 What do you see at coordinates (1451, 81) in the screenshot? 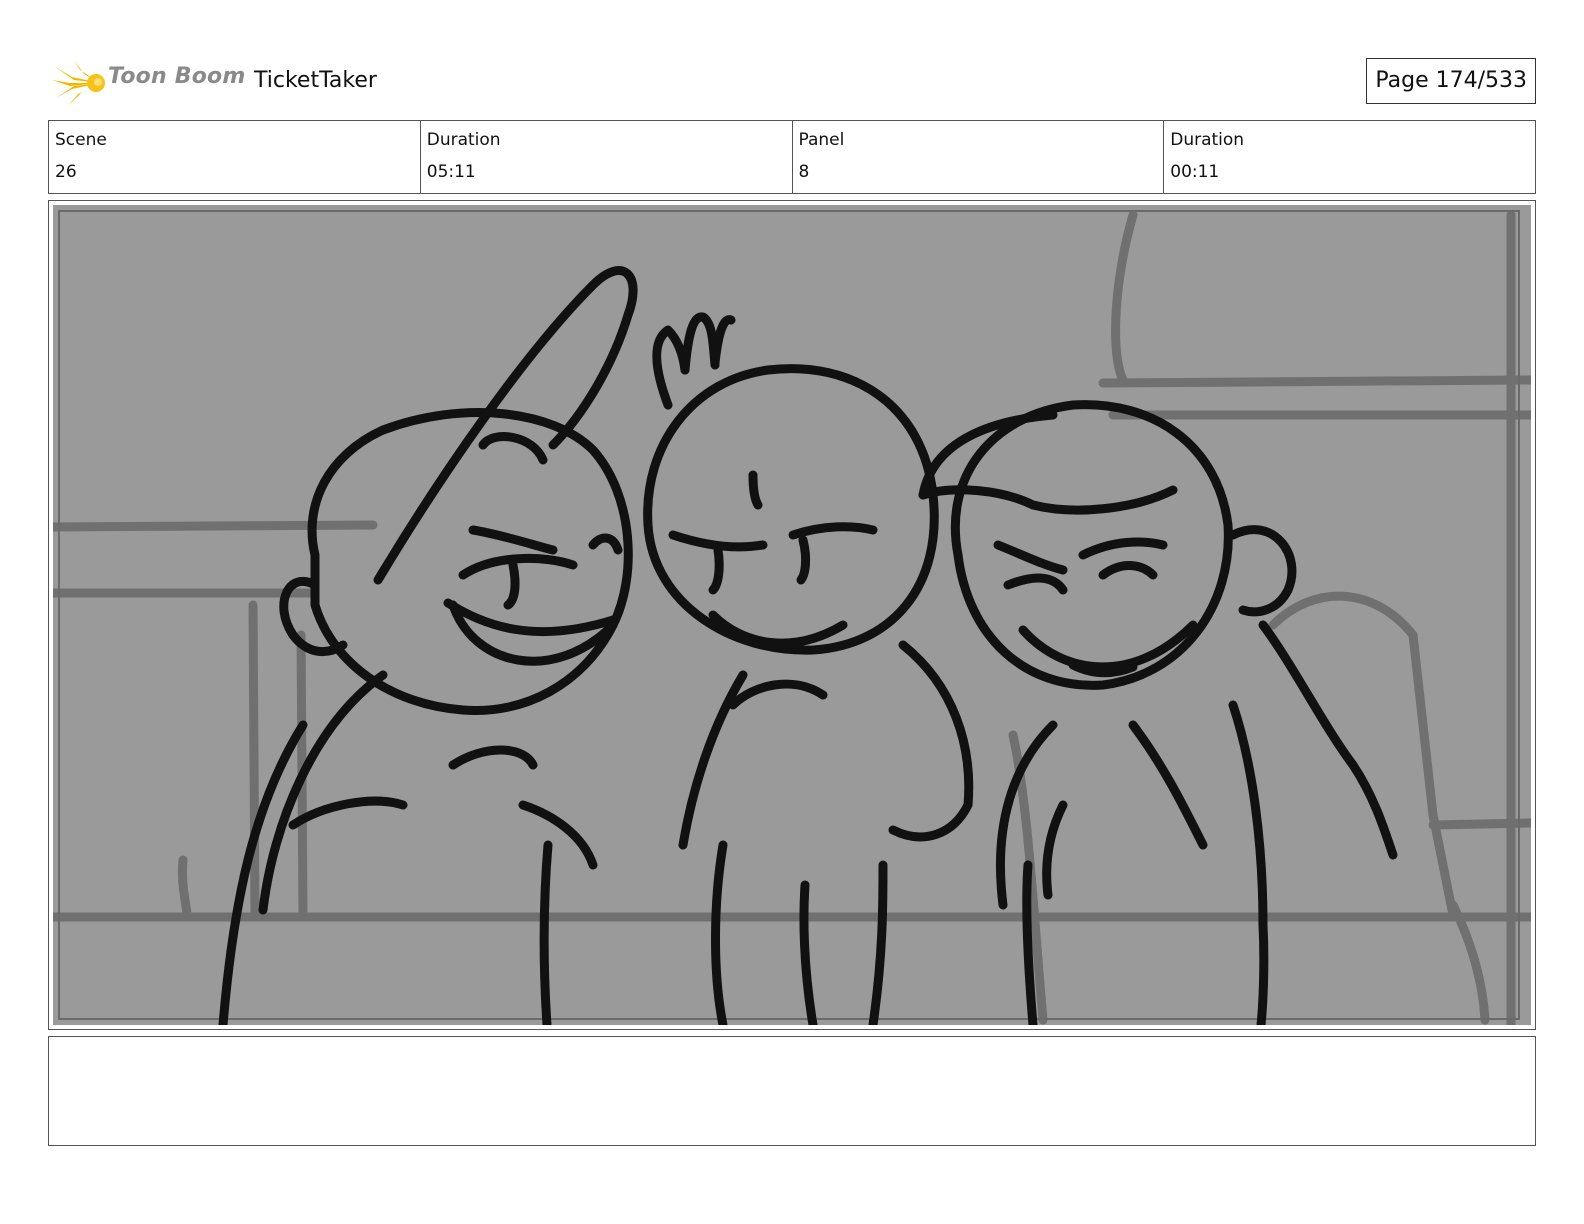
I see `page-number: Page 174/533` at bounding box center [1451, 81].